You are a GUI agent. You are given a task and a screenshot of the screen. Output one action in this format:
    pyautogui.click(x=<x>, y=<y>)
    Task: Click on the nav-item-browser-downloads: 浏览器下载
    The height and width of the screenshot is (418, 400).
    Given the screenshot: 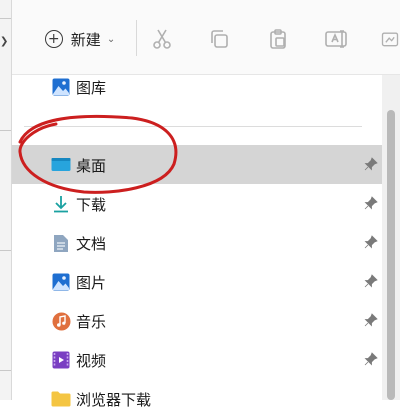 What is the action you would take?
    pyautogui.click(x=197, y=398)
    